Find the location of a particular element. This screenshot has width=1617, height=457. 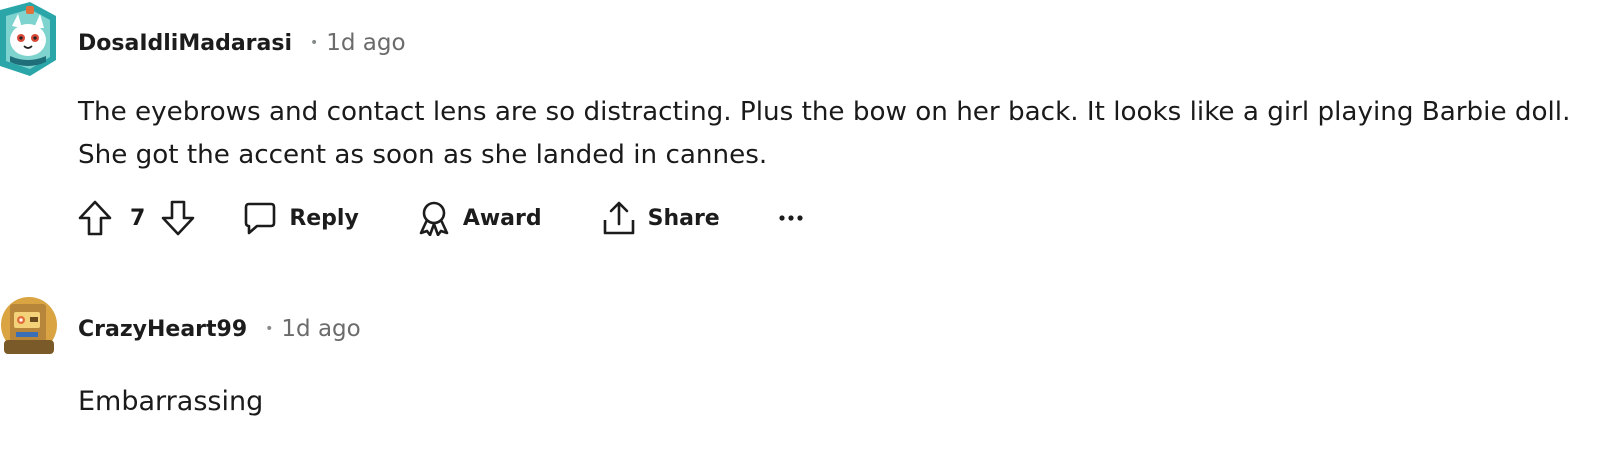

reply-button: Reply is located at coordinates (301, 218).